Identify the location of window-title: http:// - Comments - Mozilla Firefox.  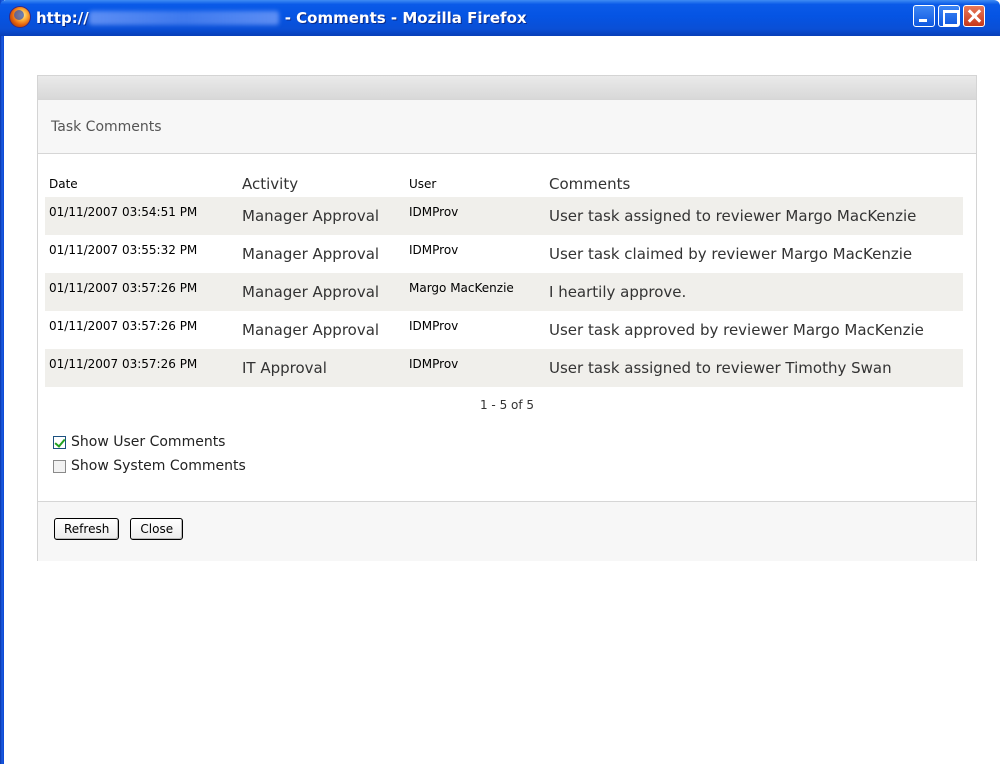
(281, 18).